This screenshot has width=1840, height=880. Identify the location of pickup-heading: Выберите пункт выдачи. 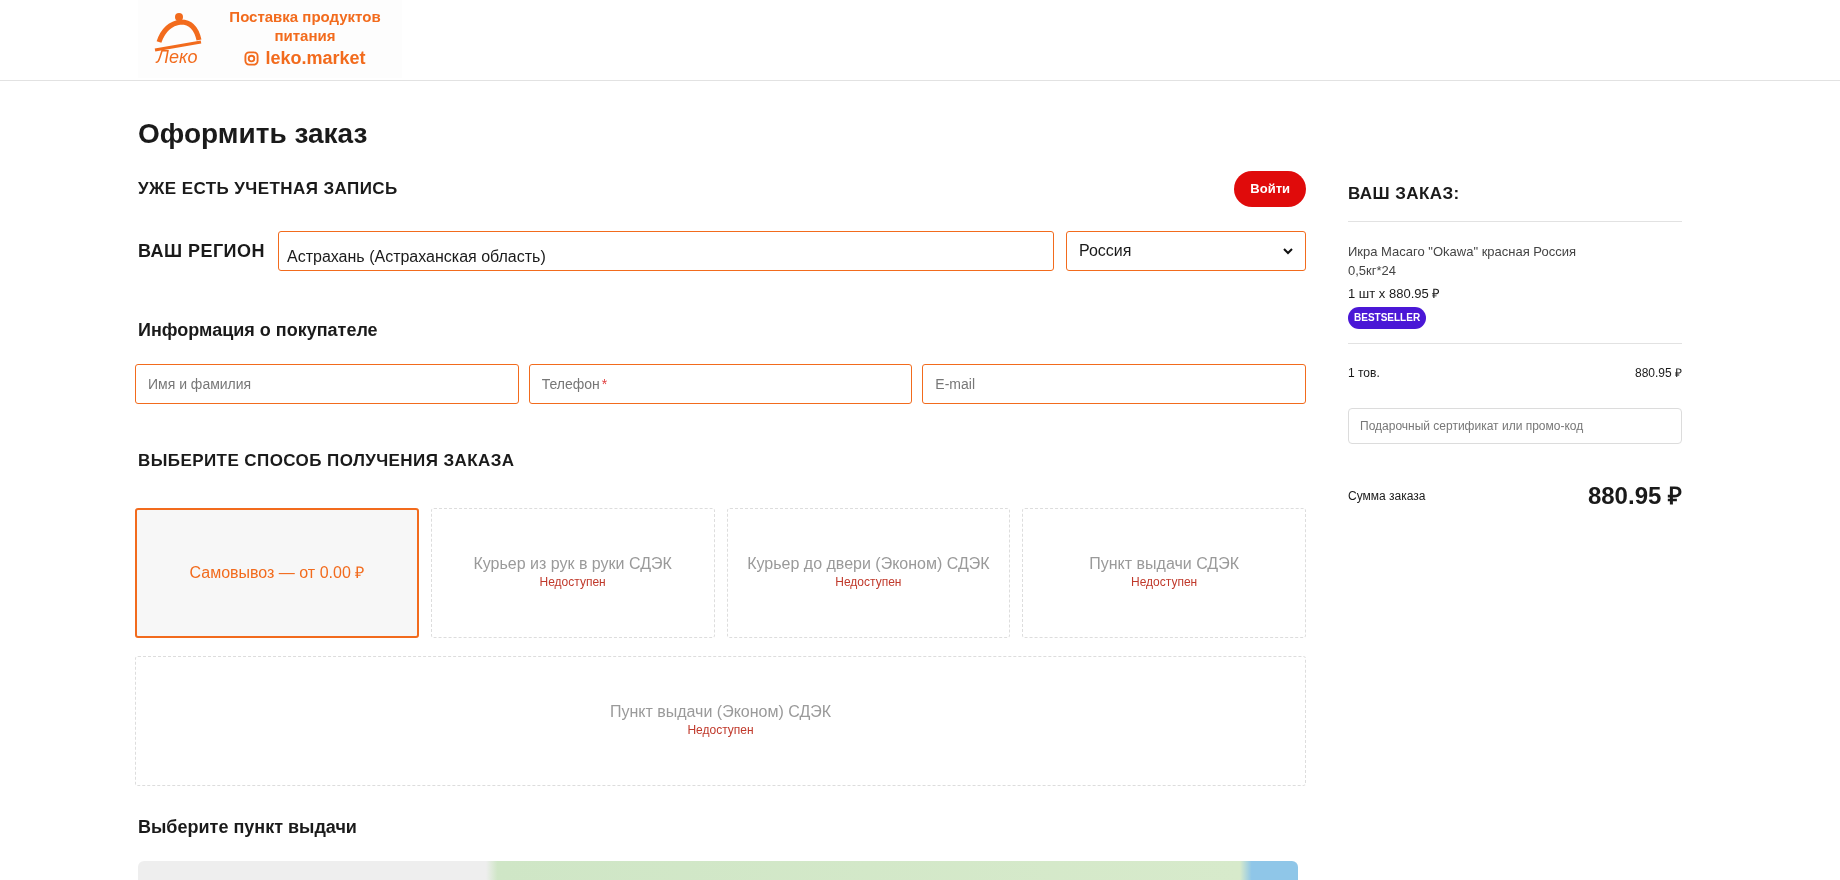
(248, 827).